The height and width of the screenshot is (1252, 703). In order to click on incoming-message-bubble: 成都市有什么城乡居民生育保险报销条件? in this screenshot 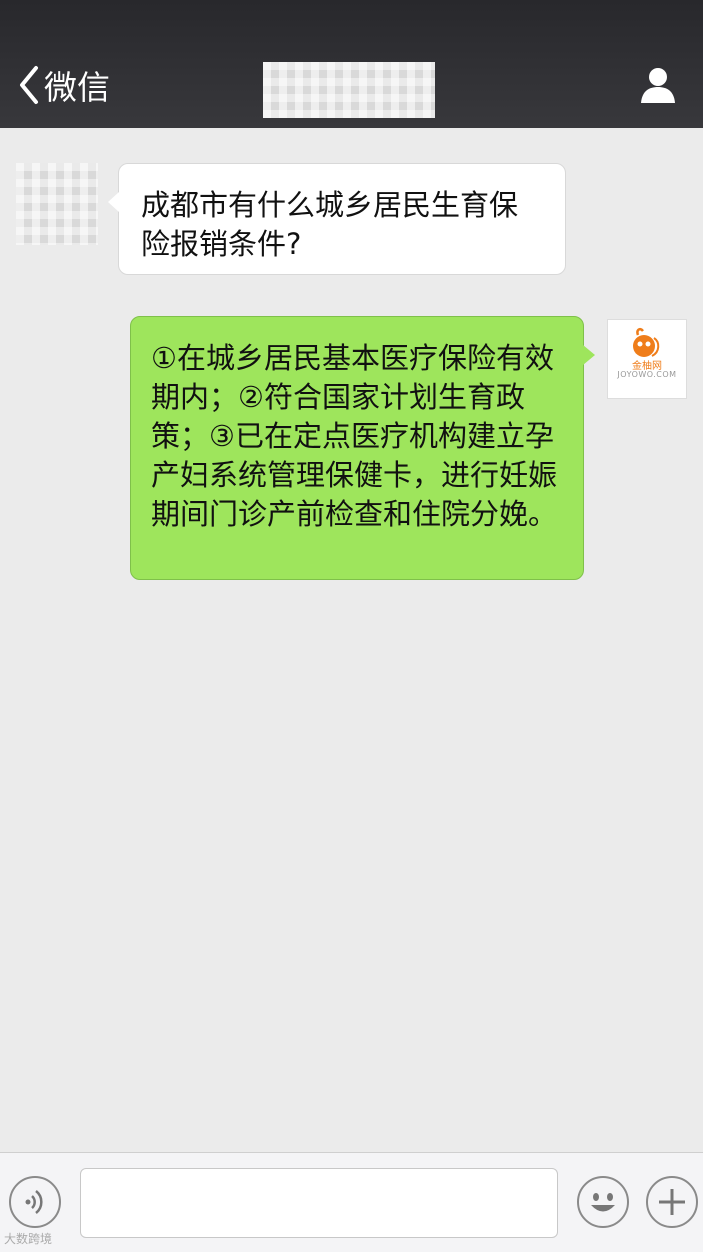, I will do `click(337, 219)`.